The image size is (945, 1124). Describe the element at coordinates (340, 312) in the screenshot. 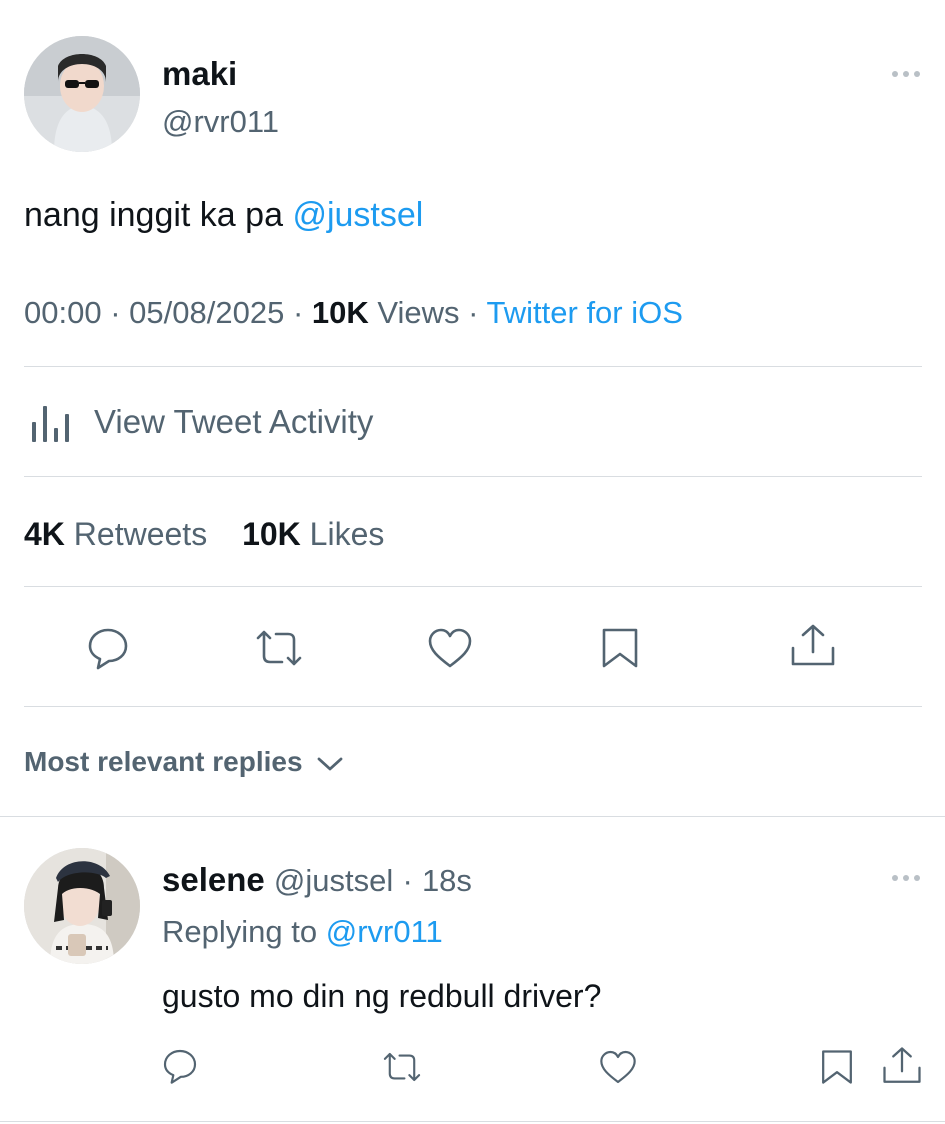

I see `views-count: 10K` at that location.